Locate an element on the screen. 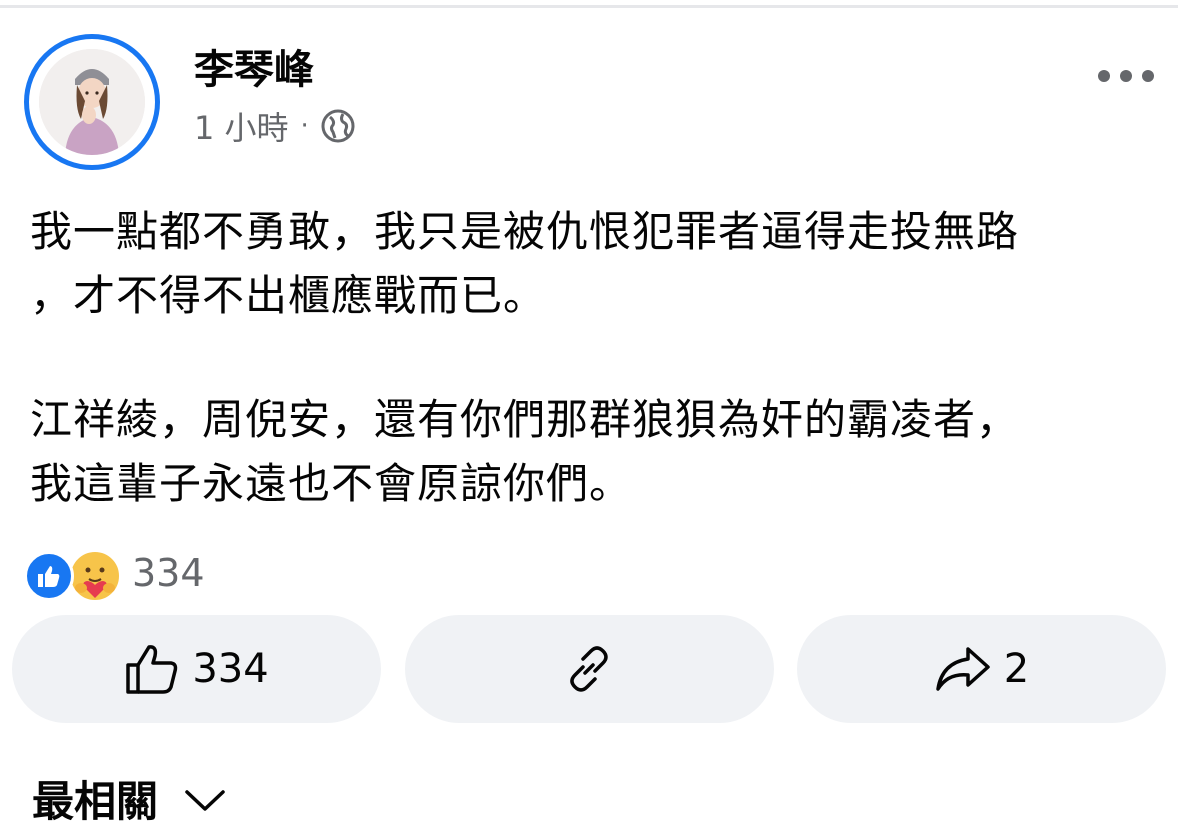 This screenshot has height=831, width=1178. like-reaction-icon is located at coordinates (49, 576).